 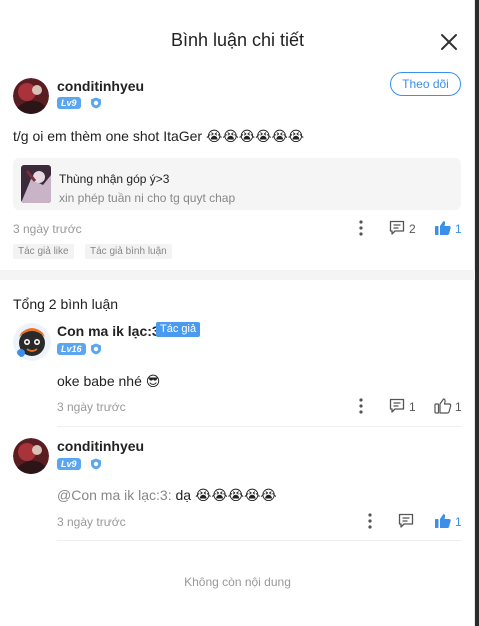 I want to click on sunglasses-emoji: 😎, so click(x=153, y=381).